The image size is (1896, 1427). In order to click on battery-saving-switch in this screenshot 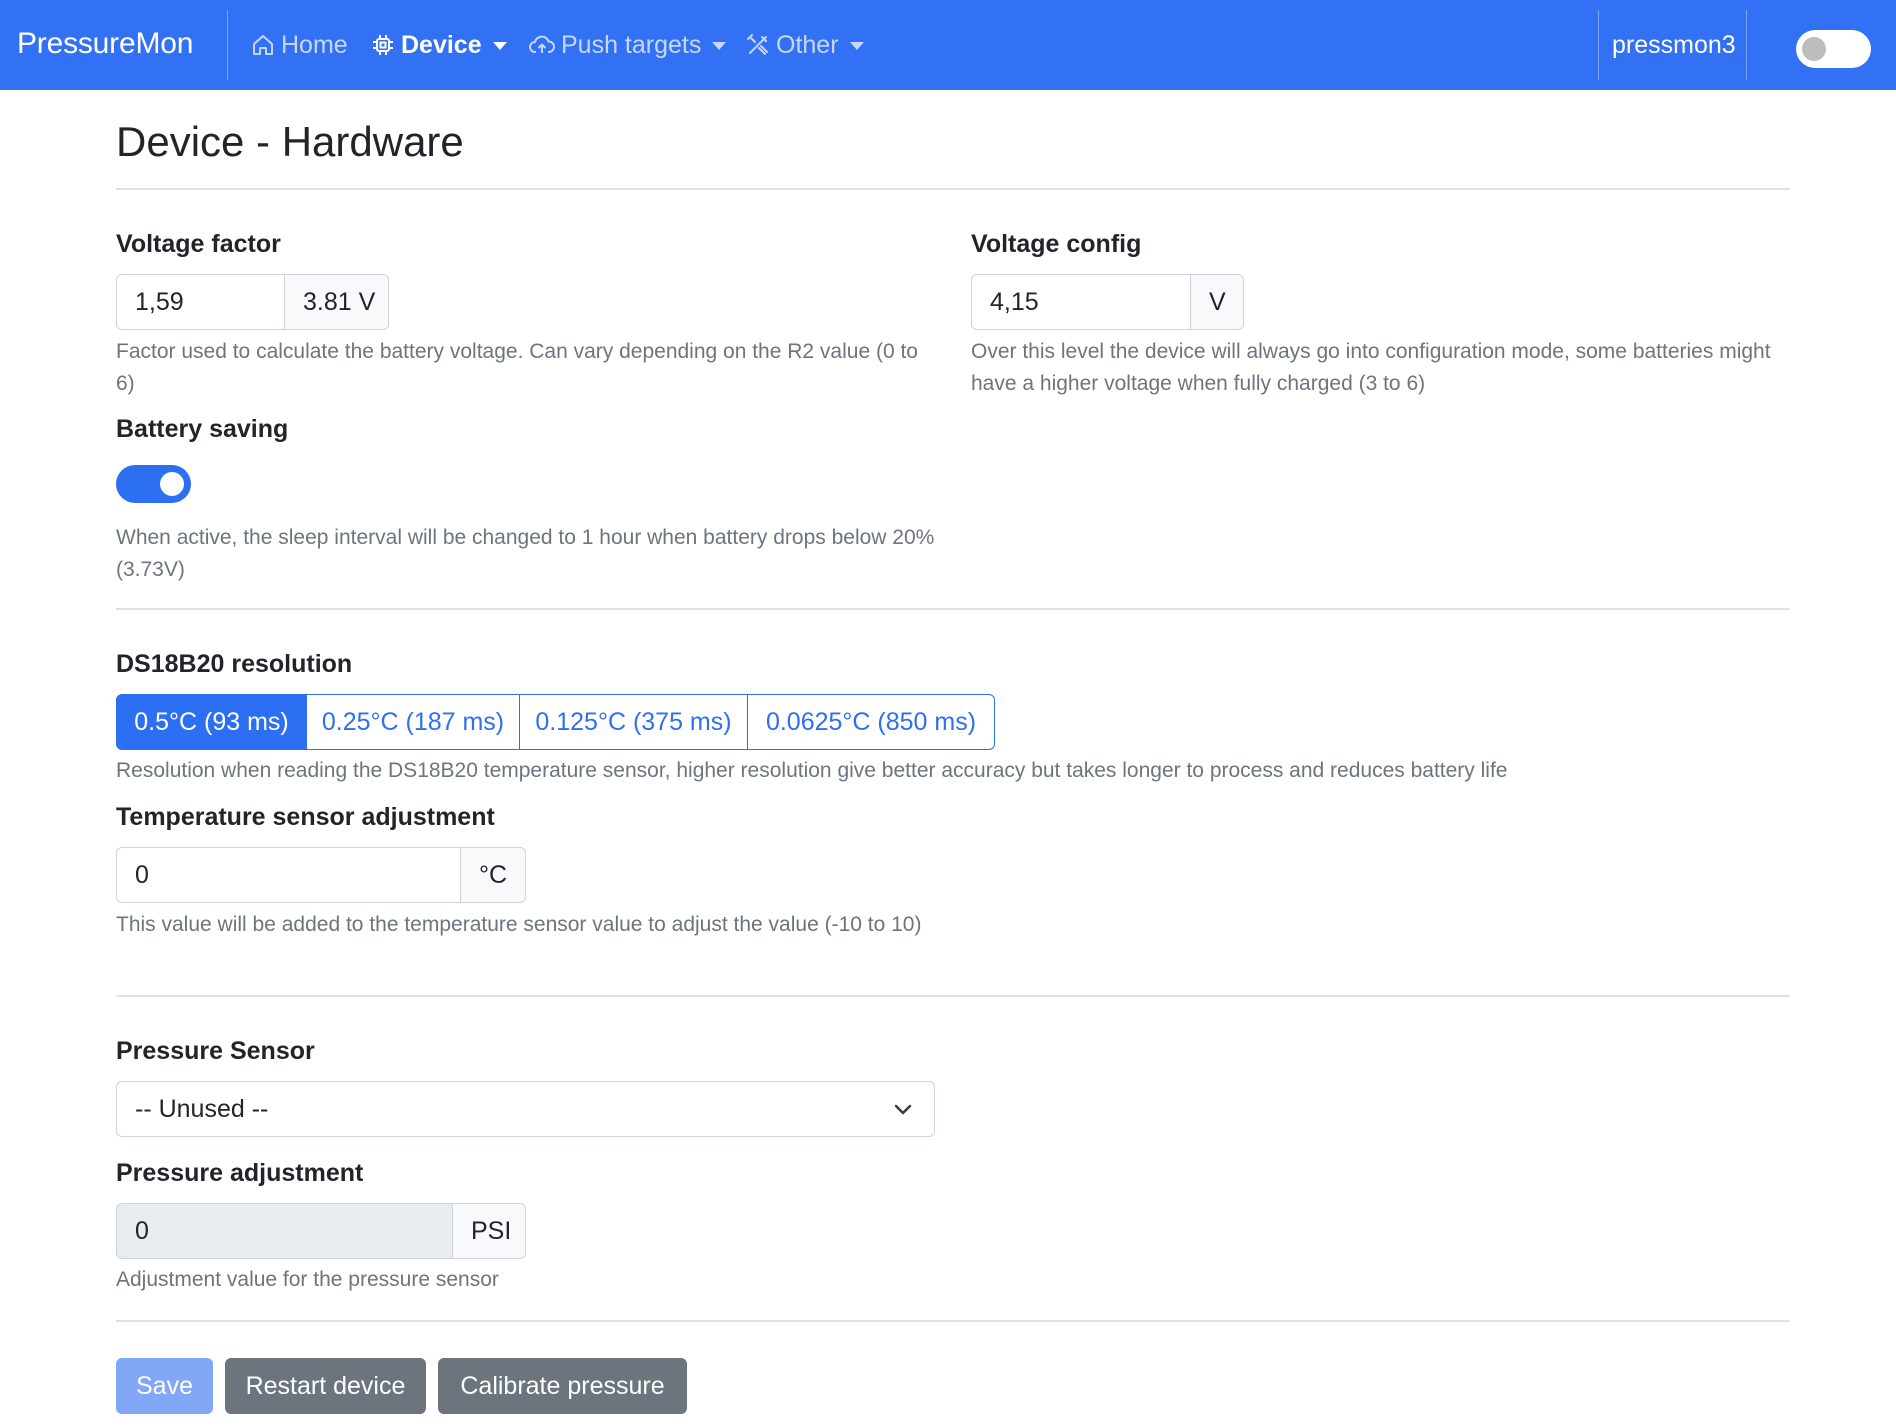, I will do `click(153, 484)`.